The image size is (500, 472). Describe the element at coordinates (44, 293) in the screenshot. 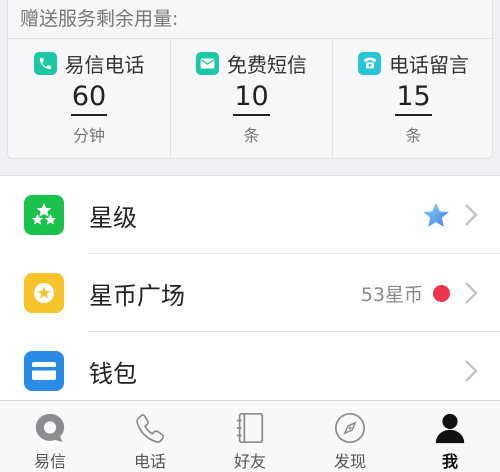

I see `star-coin-icon` at that location.